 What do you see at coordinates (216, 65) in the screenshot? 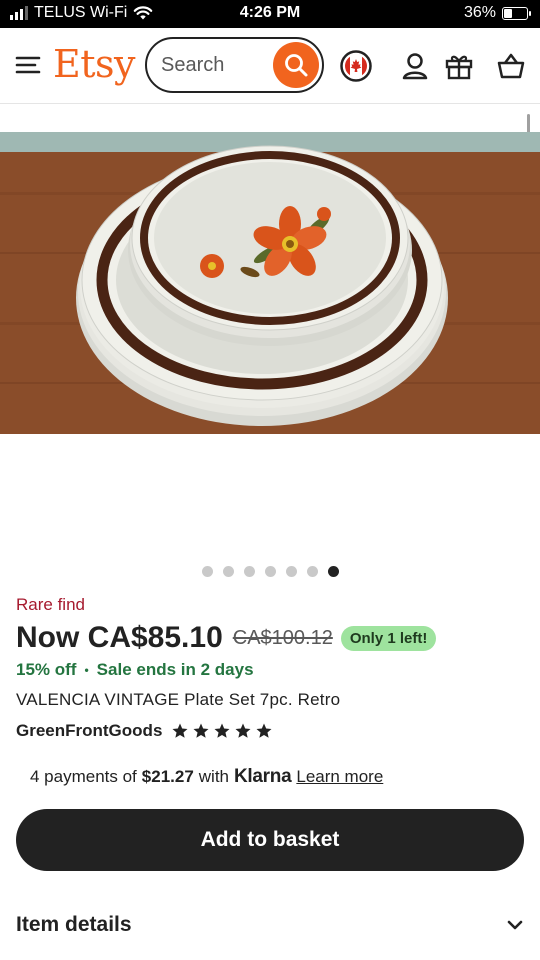
I see `search-input` at bounding box center [216, 65].